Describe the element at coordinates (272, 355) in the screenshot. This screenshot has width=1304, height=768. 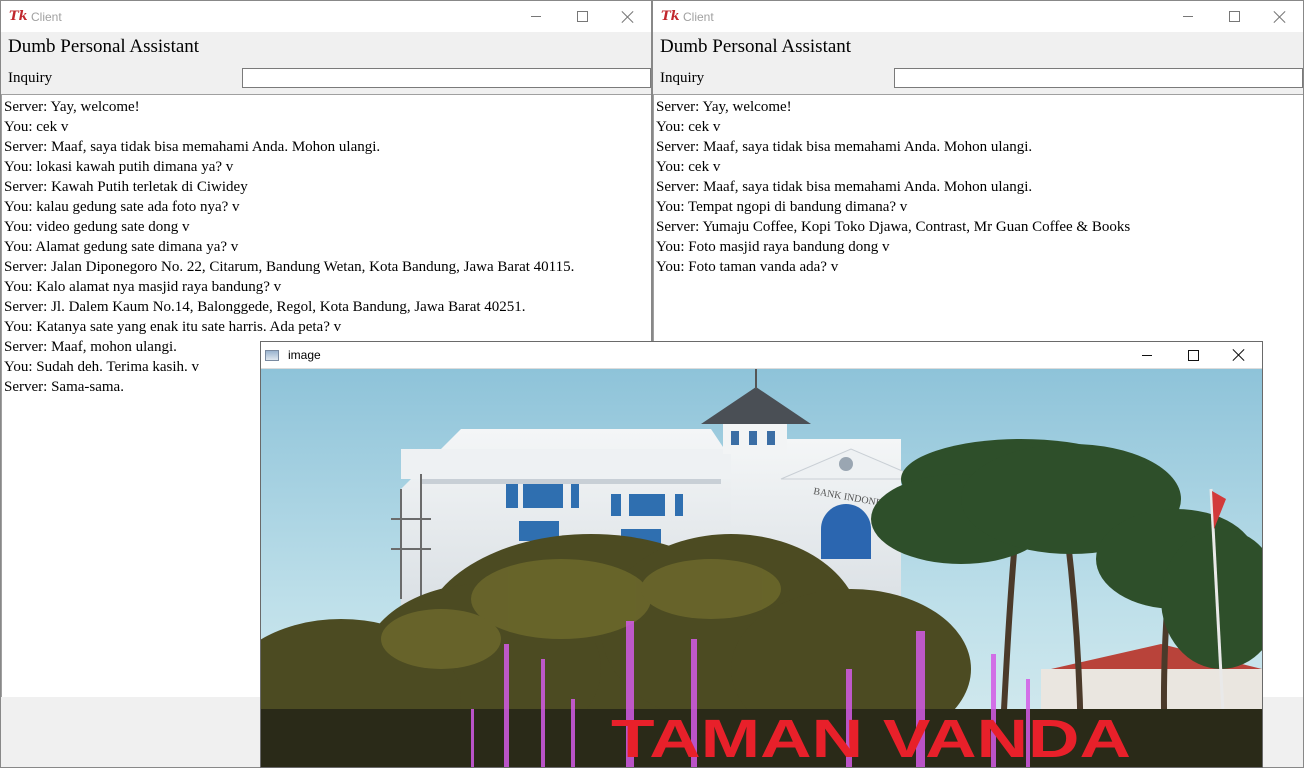
I see `window-app-icon` at that location.